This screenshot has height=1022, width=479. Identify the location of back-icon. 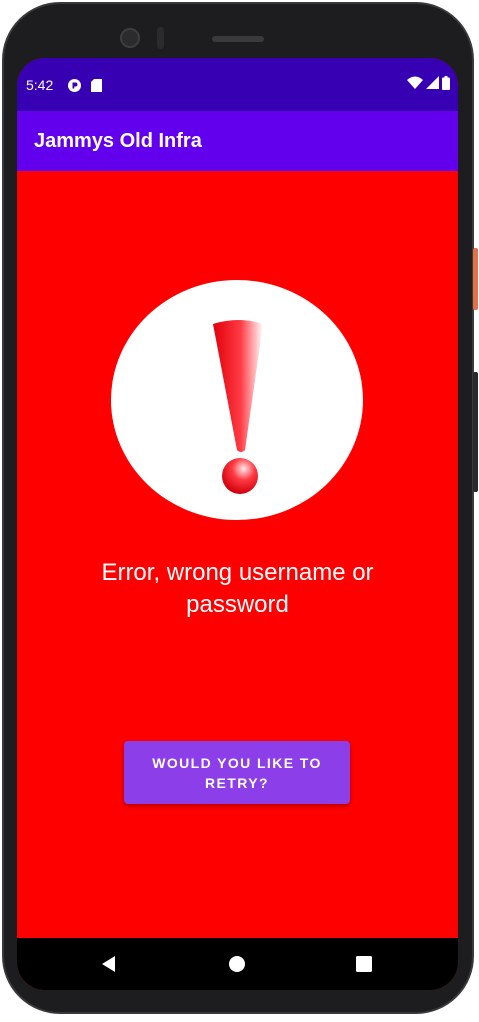
(109, 964).